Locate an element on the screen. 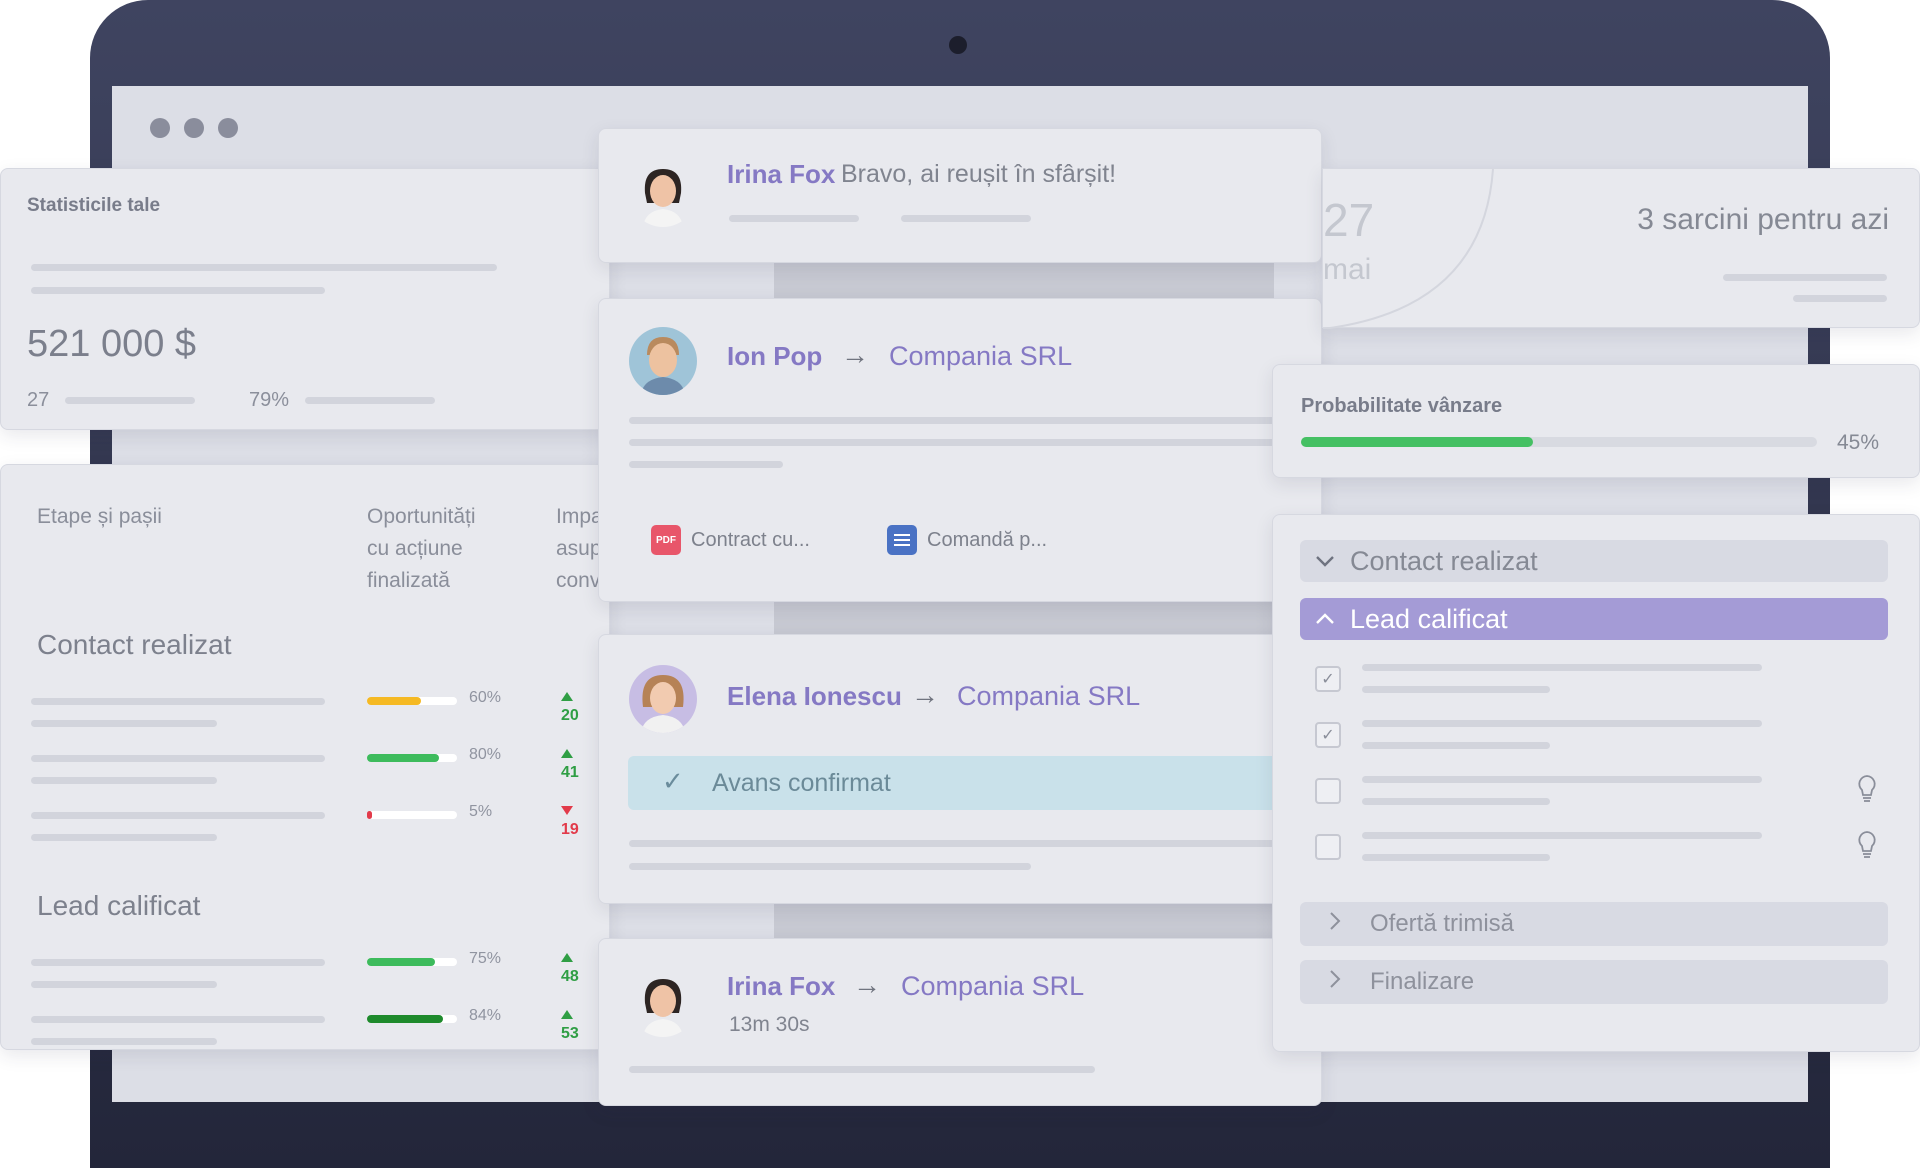 This screenshot has height=1168, width=1920. impact-down: 19 is located at coordinates (570, 821).